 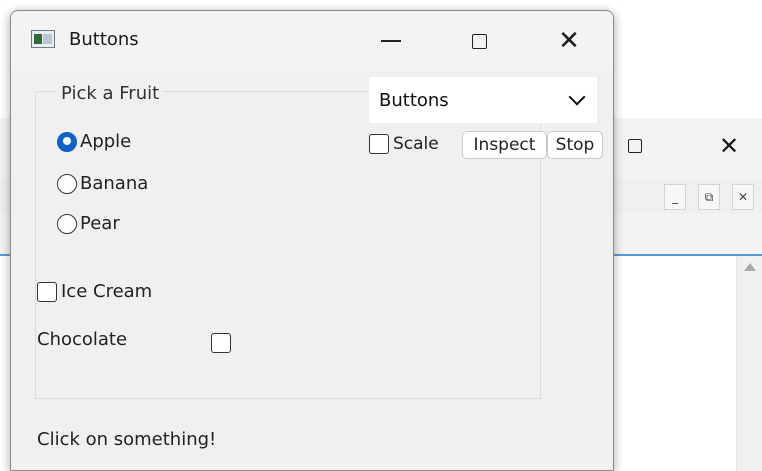 I want to click on scale-checkbox-row: Scale, so click(x=404, y=144).